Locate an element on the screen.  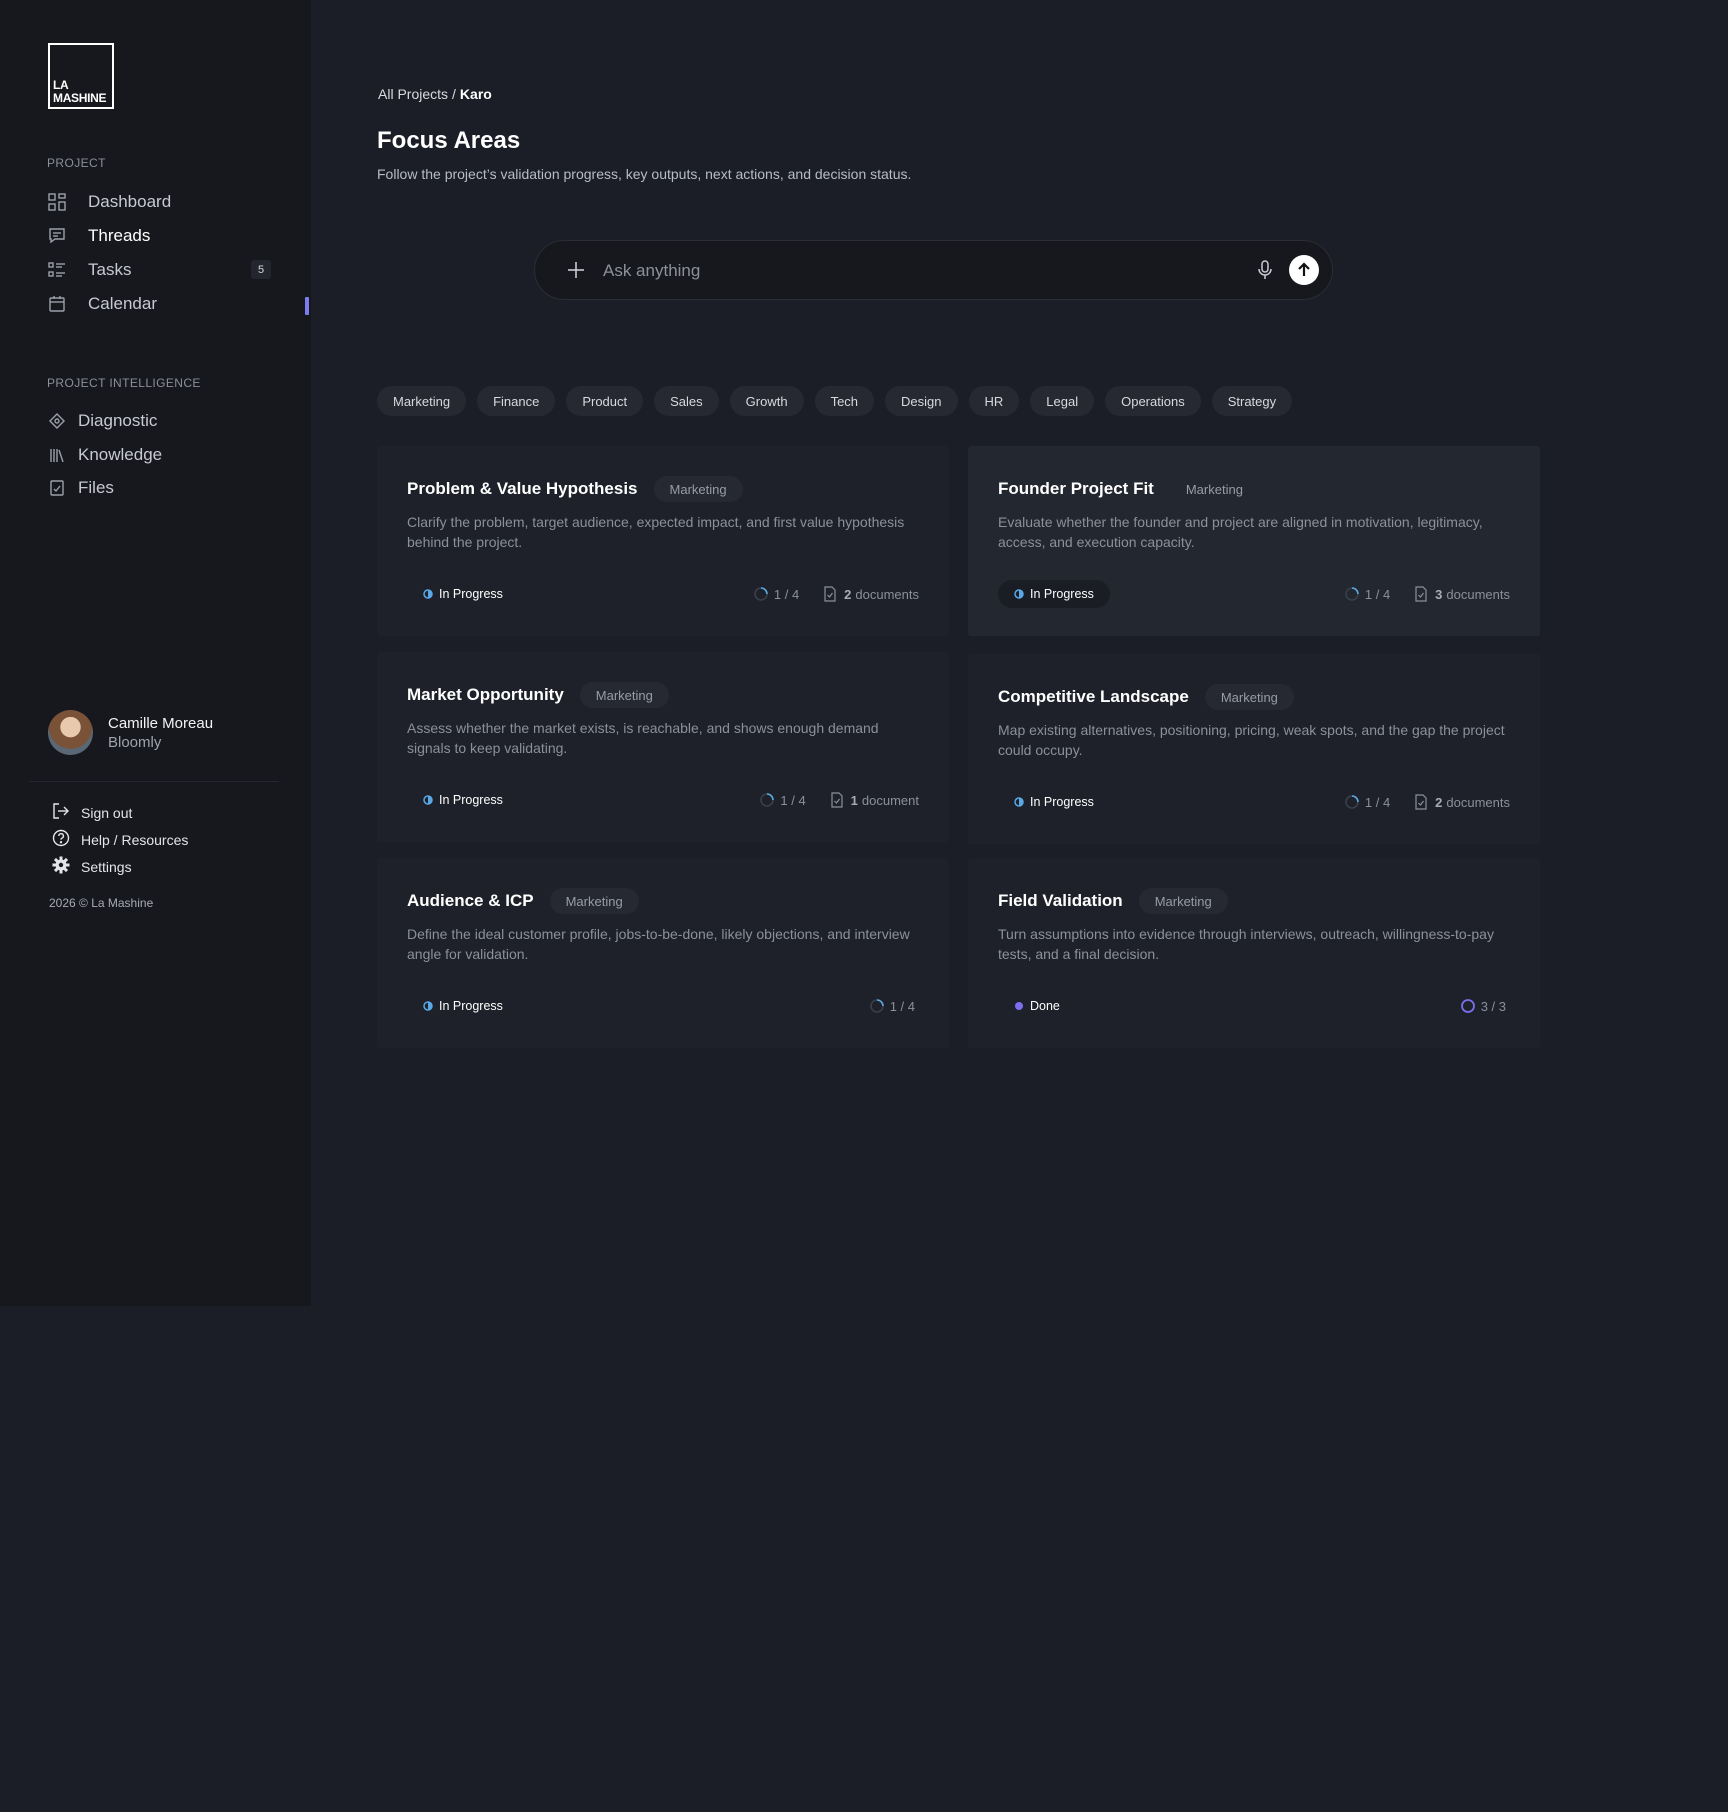
category-tag: Marketing is located at coordinates (1249, 697).